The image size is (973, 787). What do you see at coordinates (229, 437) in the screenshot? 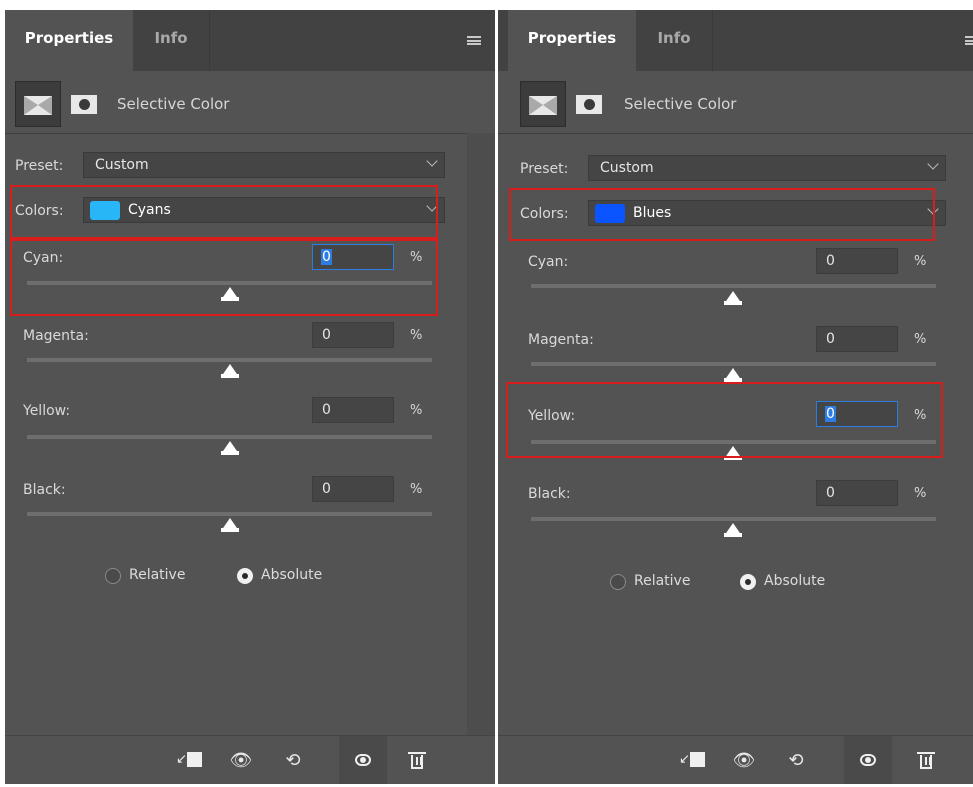
I see `yellow-slider-track` at bounding box center [229, 437].